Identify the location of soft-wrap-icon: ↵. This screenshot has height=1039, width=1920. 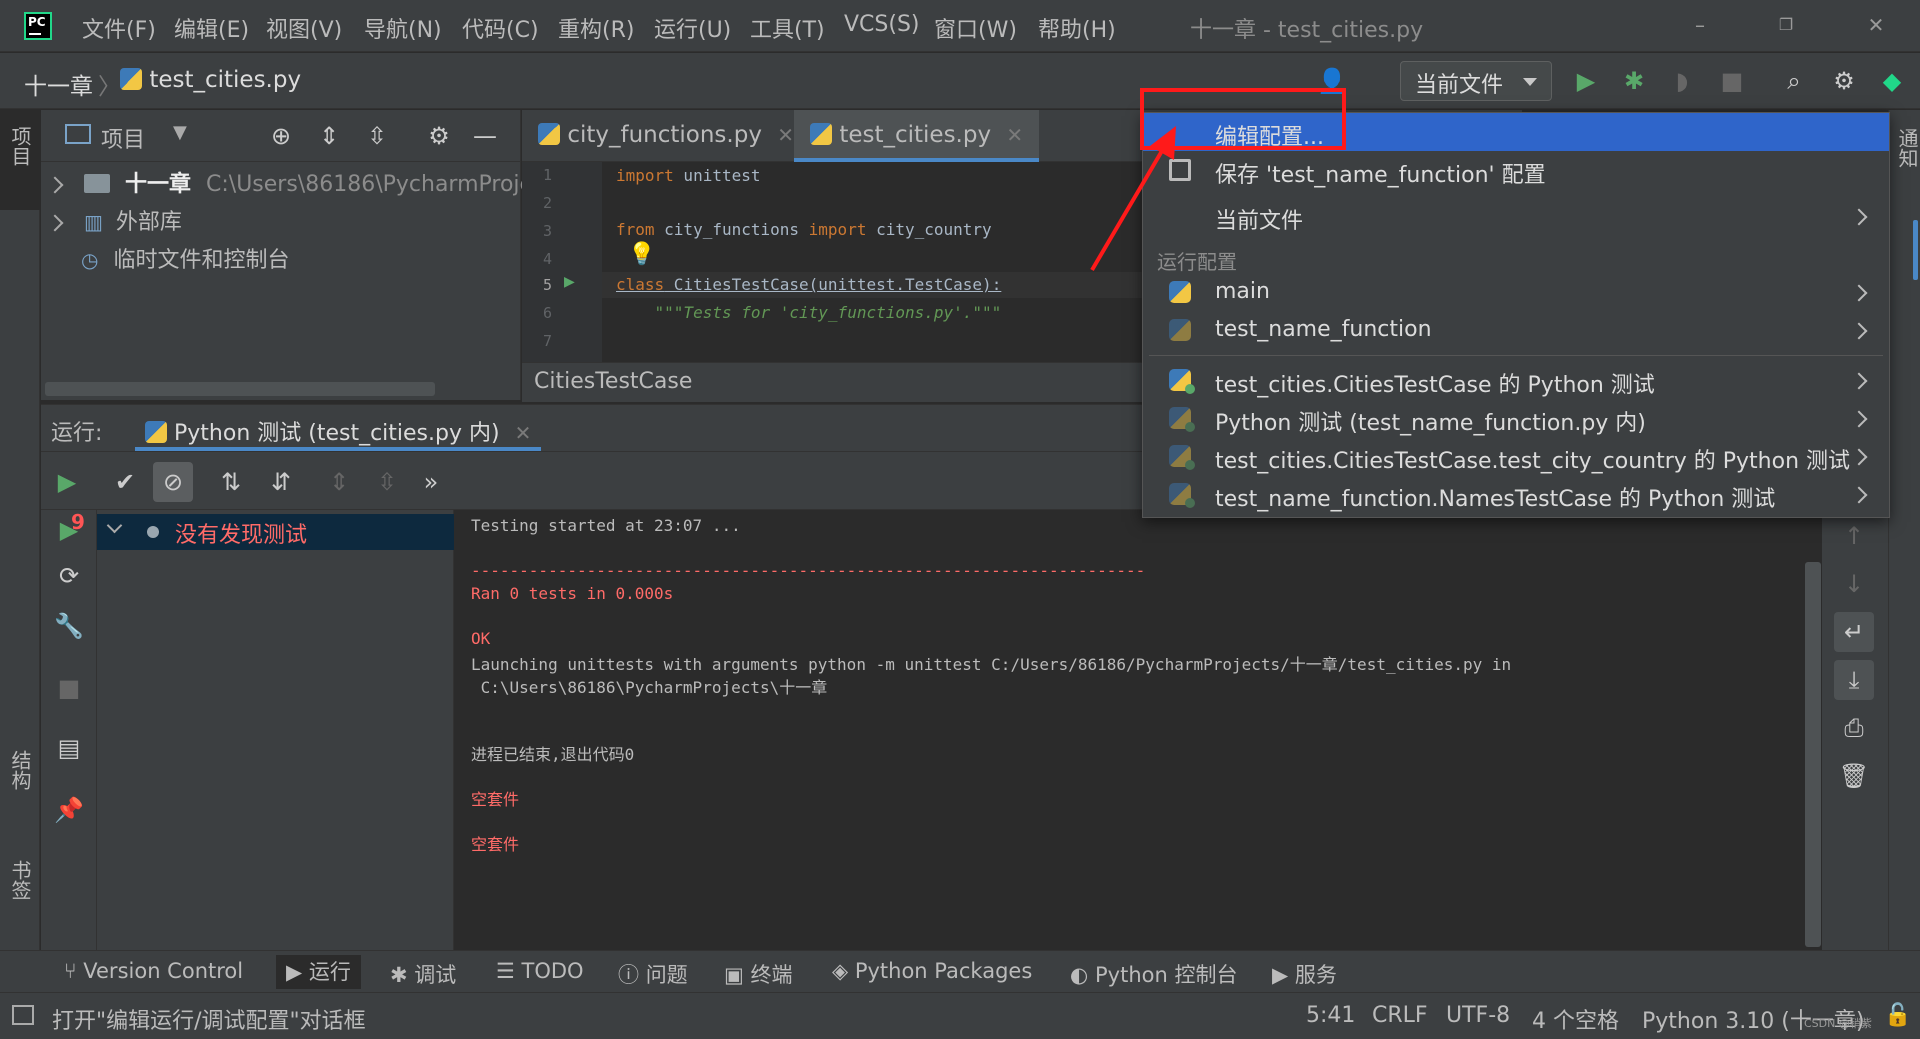
(1854, 632).